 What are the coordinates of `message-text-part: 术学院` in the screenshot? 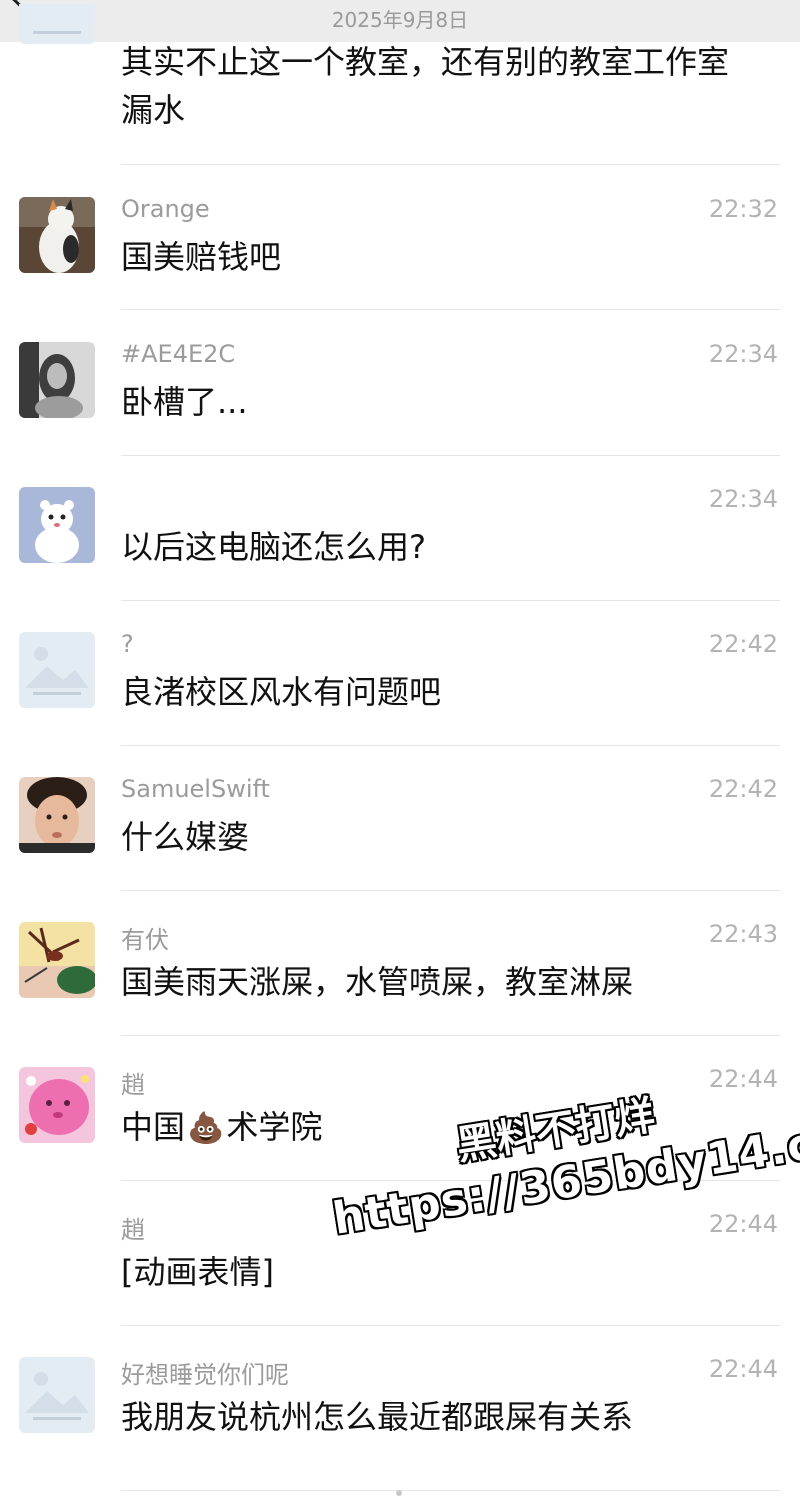 It's located at (274, 1127).